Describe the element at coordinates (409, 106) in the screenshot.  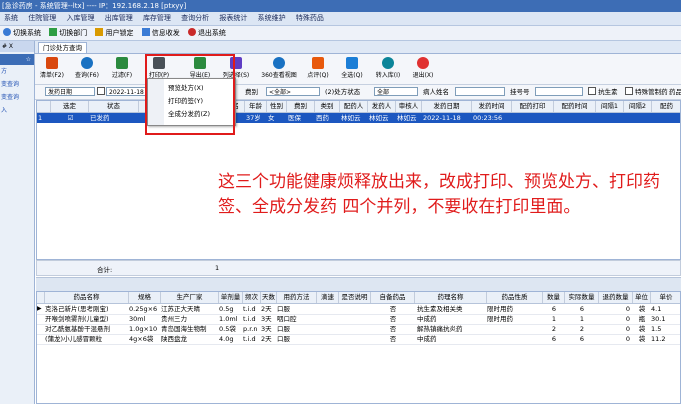
I see `col-reviewer: 审核人` at that location.